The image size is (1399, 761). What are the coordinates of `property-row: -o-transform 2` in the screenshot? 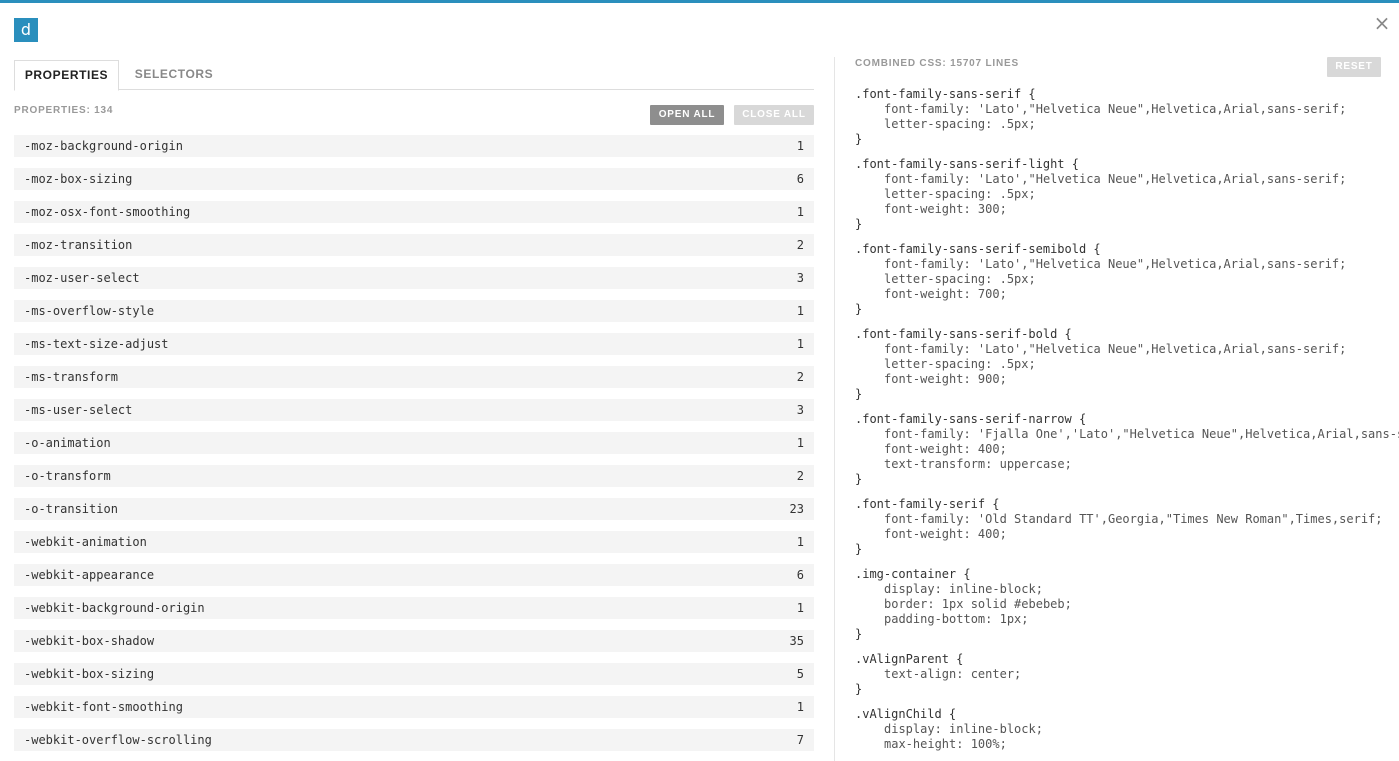 It's located at (414, 476).